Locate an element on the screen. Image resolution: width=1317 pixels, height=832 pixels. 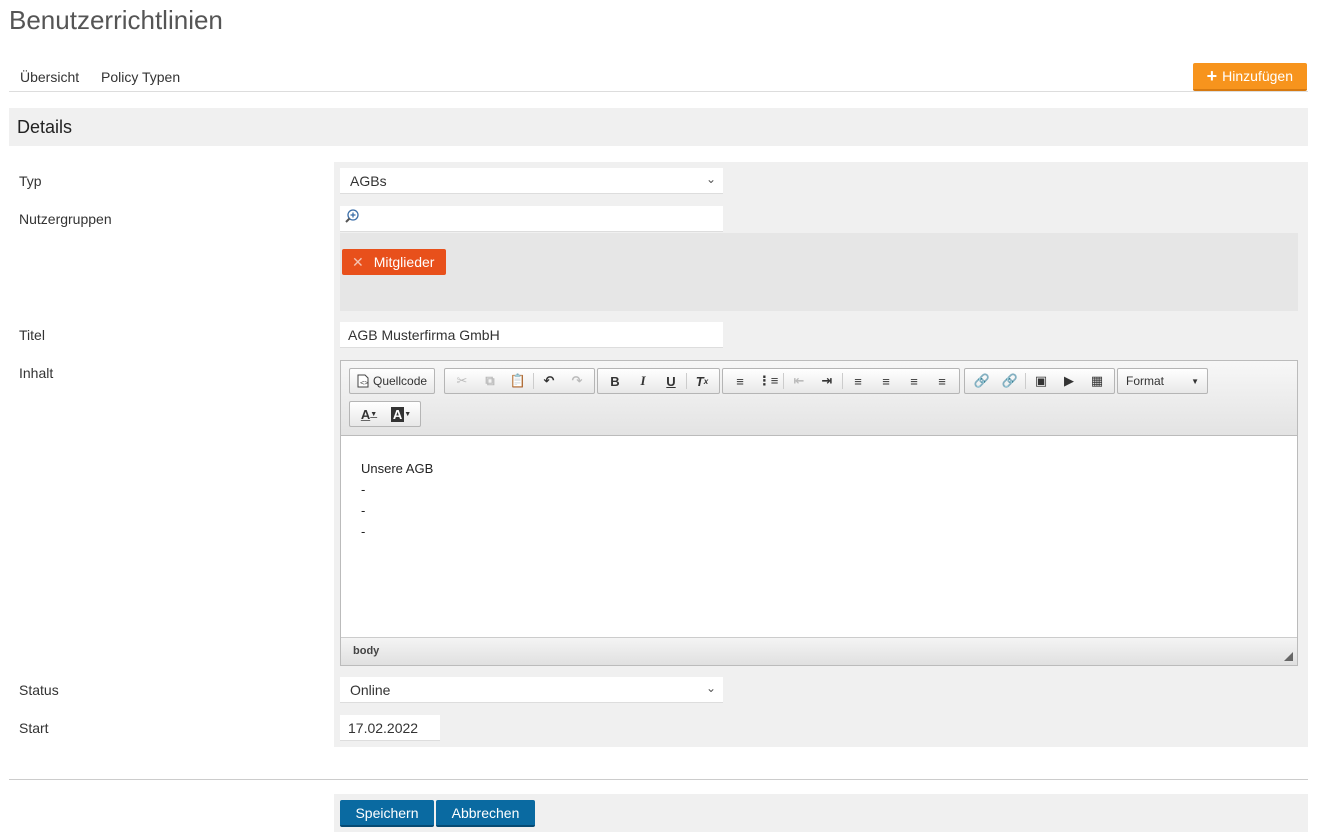
format-dropdown-label: Format is located at coordinates (1145, 381).